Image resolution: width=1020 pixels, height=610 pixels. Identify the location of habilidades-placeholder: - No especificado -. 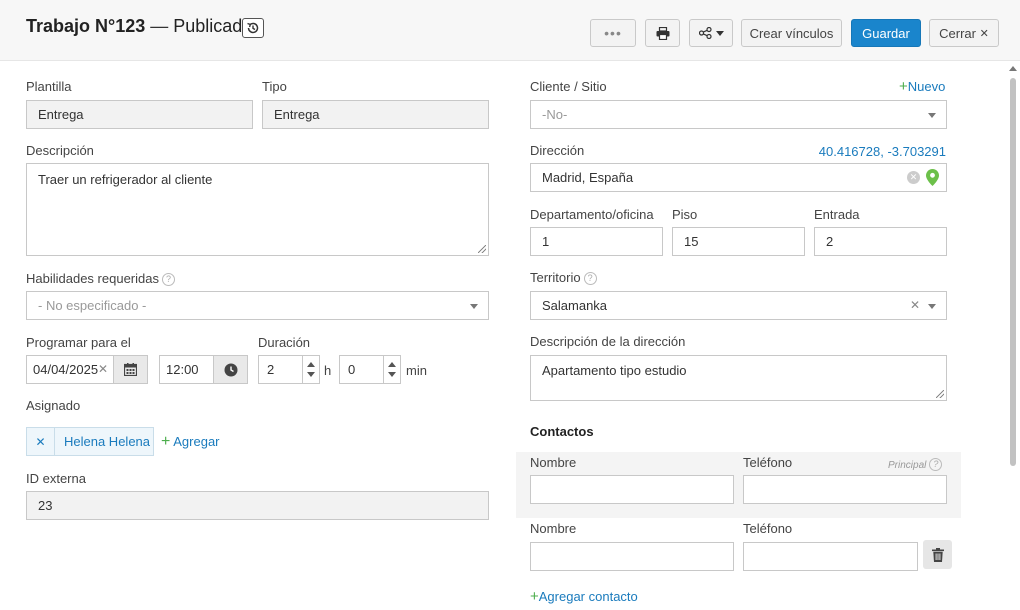
(92, 305).